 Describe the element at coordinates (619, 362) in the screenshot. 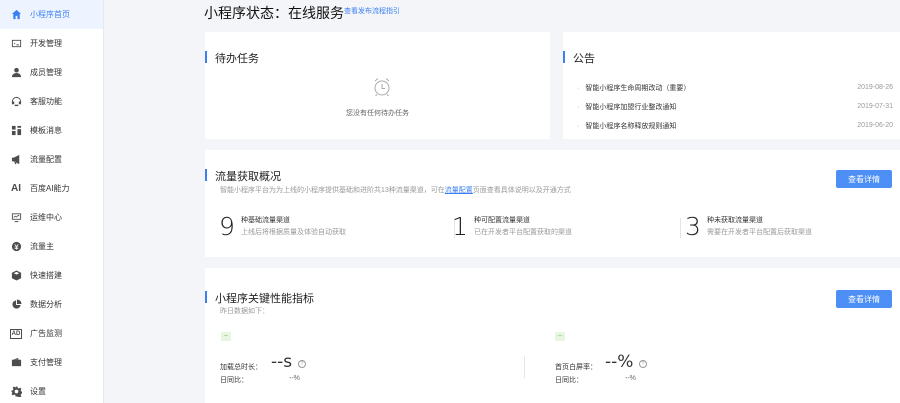

I see `white-screen-value: --%` at that location.